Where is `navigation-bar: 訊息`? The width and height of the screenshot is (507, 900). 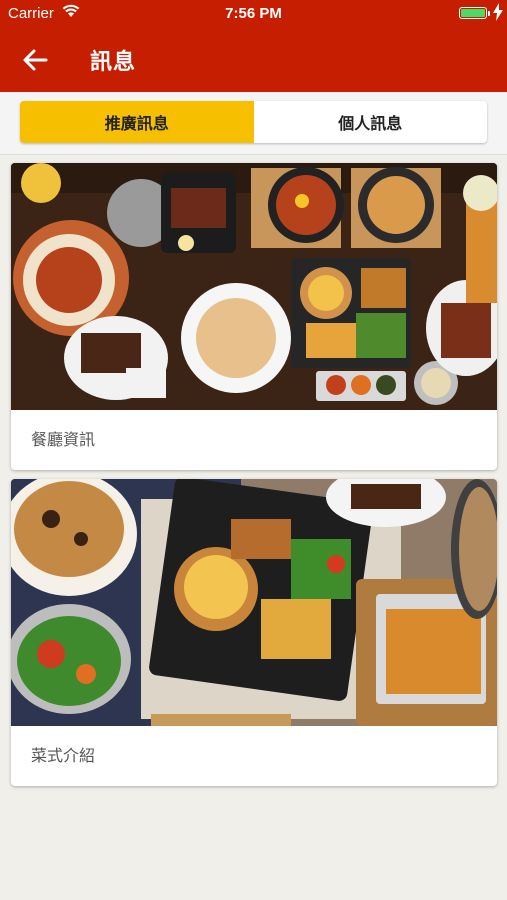 navigation-bar: 訊息 is located at coordinates (253, 60).